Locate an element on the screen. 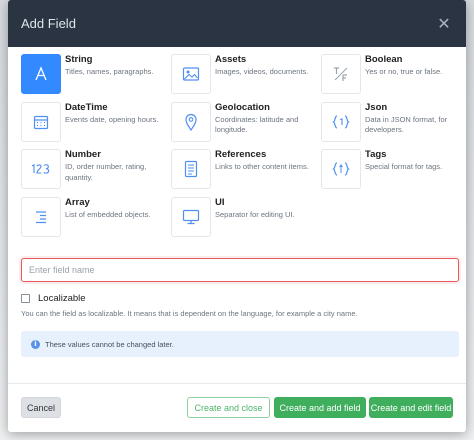 The height and width of the screenshot is (440, 474). info-text: These values cannot be changed later. is located at coordinates (109, 344).